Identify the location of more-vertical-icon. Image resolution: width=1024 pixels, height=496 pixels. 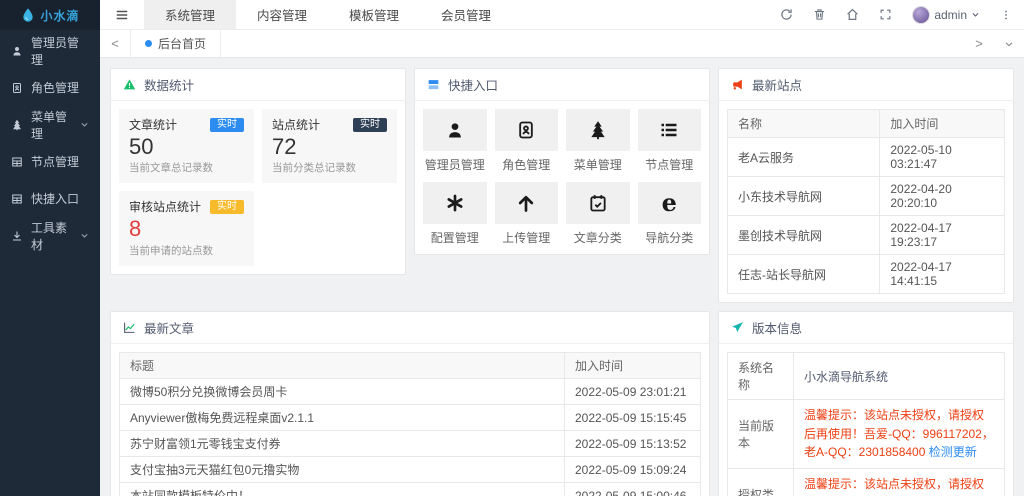
(1006, 15).